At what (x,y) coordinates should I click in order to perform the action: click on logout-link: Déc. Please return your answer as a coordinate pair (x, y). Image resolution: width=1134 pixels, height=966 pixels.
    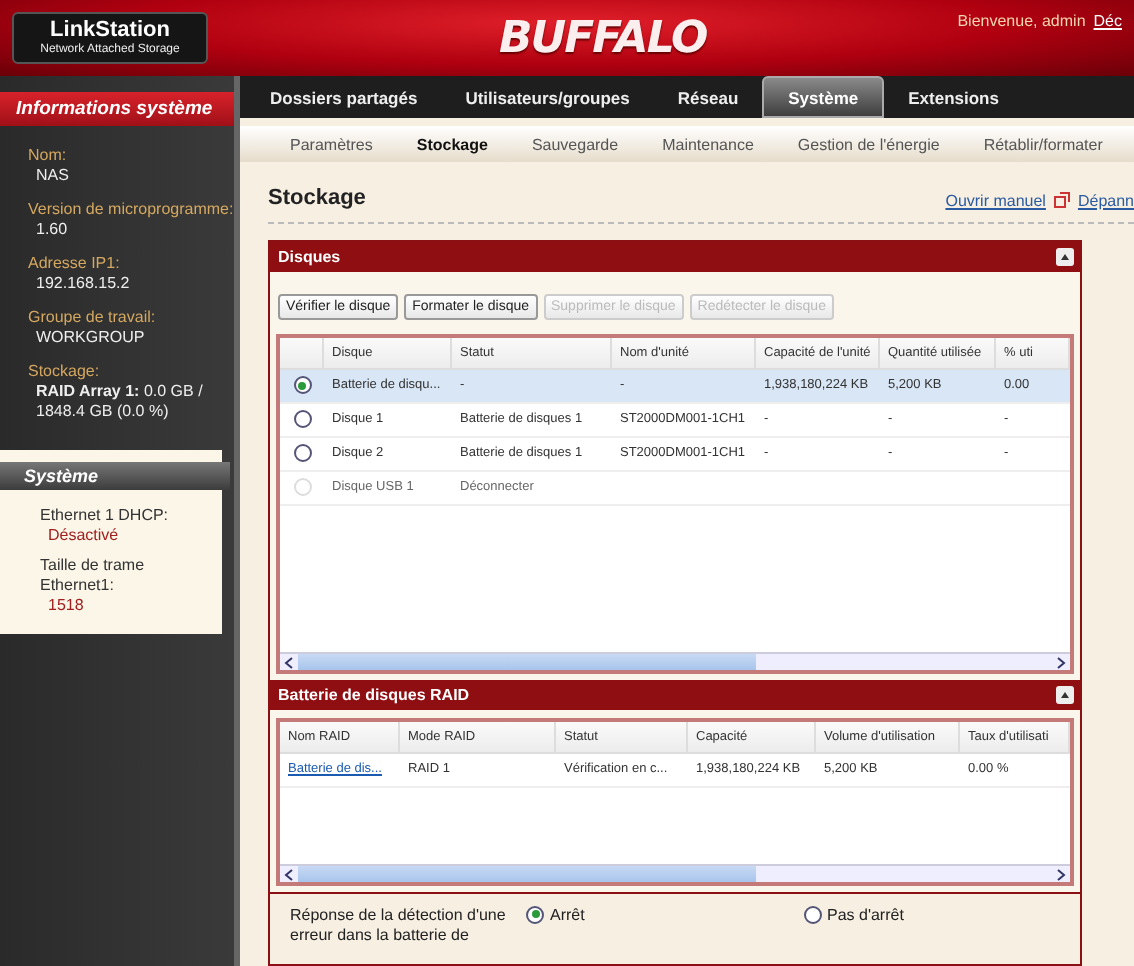
    Looking at the image, I should click on (1107, 21).